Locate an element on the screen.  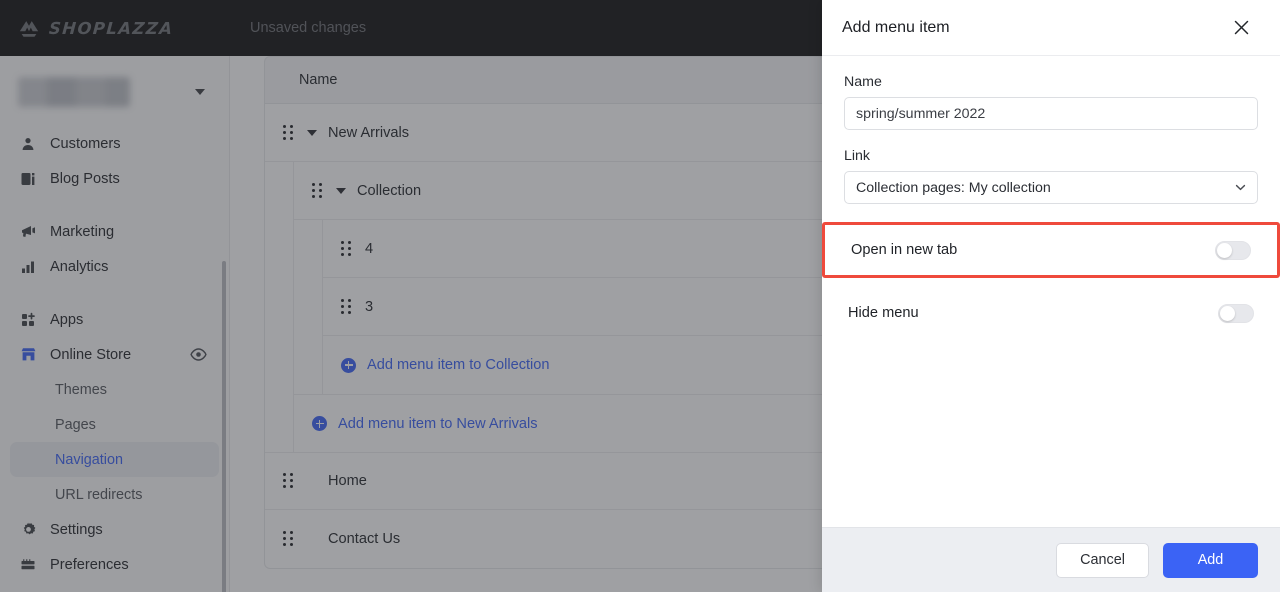
hide-menu-toggle is located at coordinates (1236, 313).